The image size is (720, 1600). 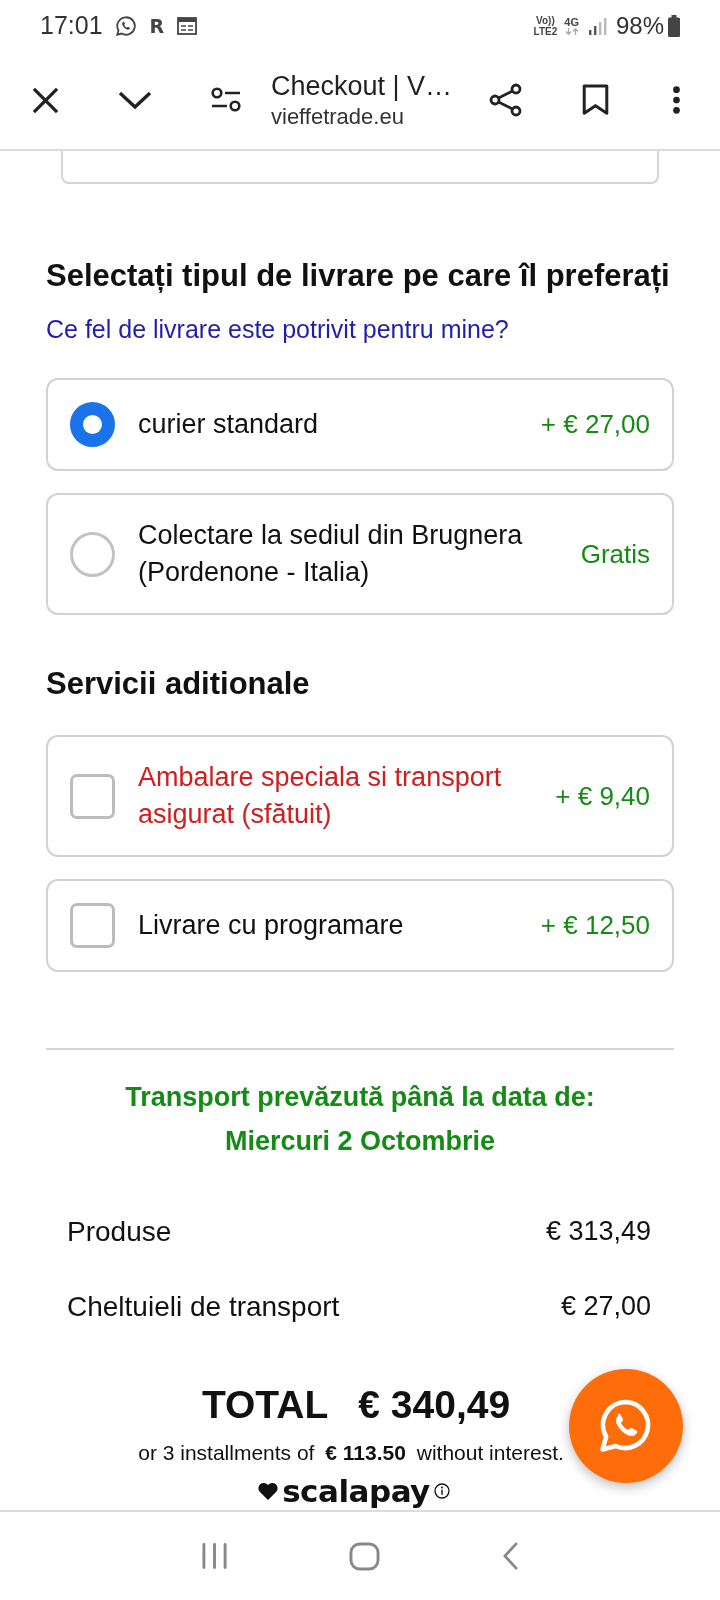 I want to click on summary-label: Produse, so click(x=119, y=1231).